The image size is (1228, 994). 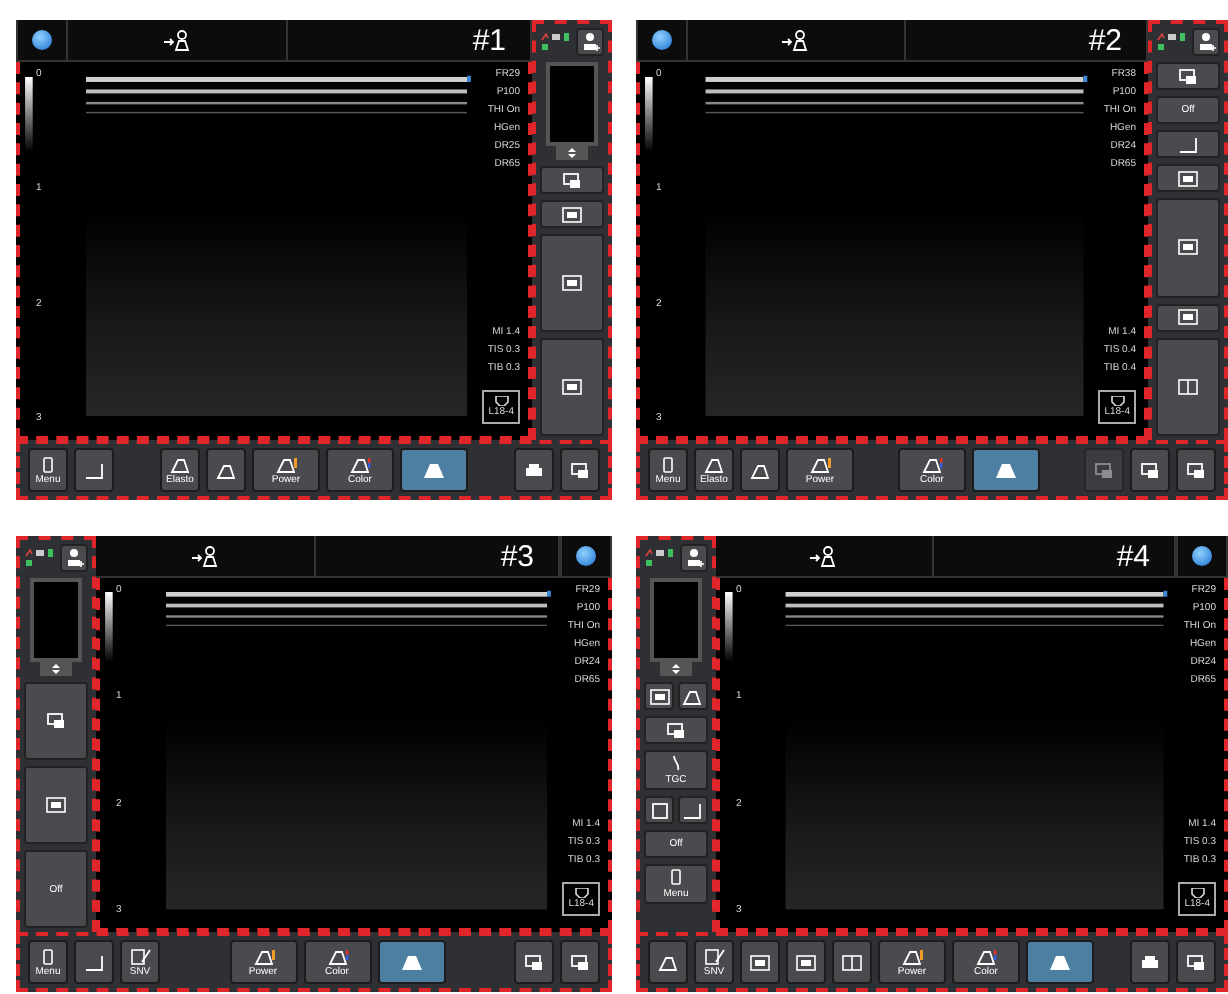 I want to click on screen-label: #3, so click(x=517, y=556).